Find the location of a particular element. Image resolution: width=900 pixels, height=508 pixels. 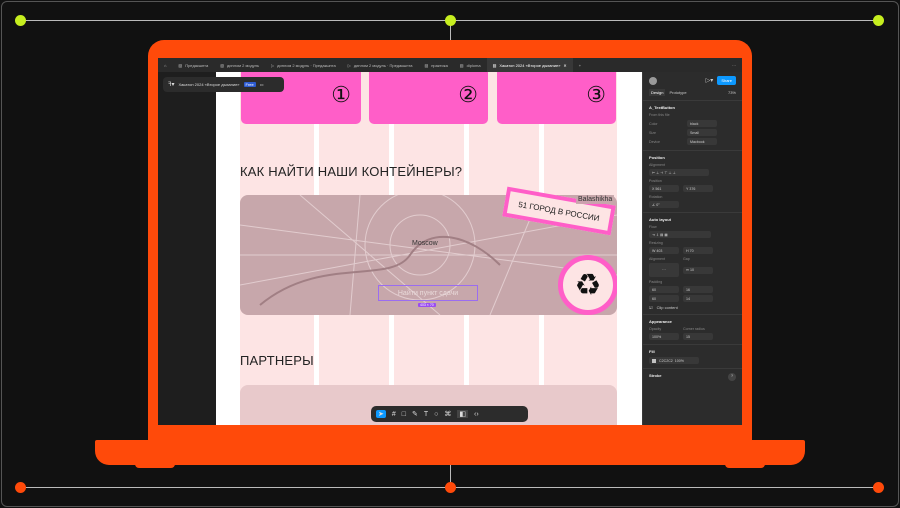

text-tool-icon: T is located at coordinates (426, 414).